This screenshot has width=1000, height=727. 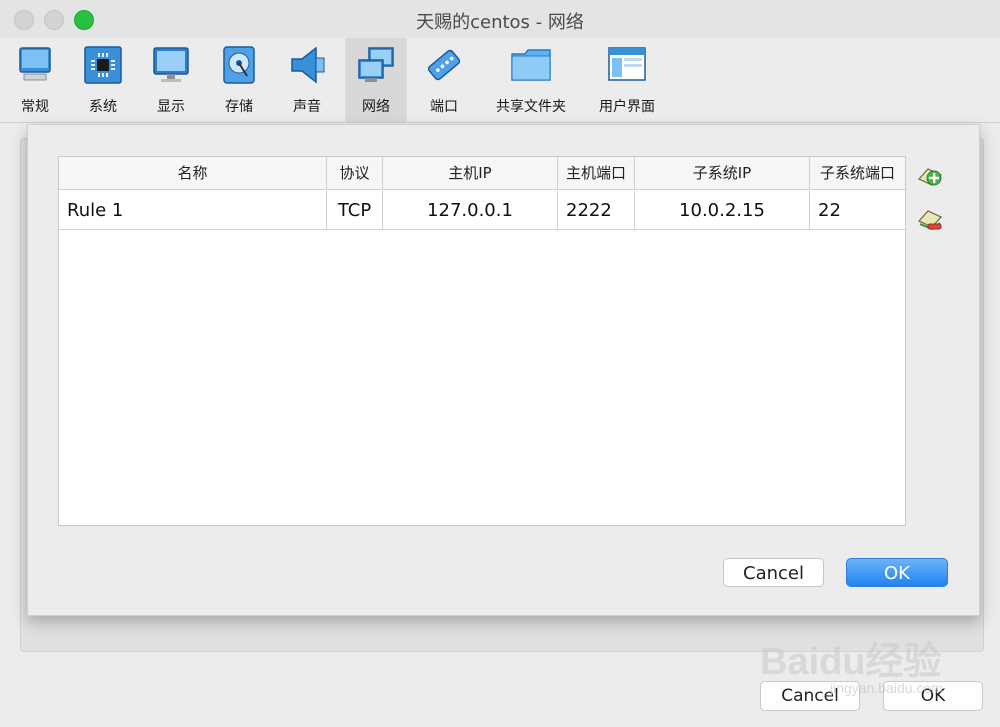 I want to click on toolbar-item-network: 网络, so click(x=376, y=80).